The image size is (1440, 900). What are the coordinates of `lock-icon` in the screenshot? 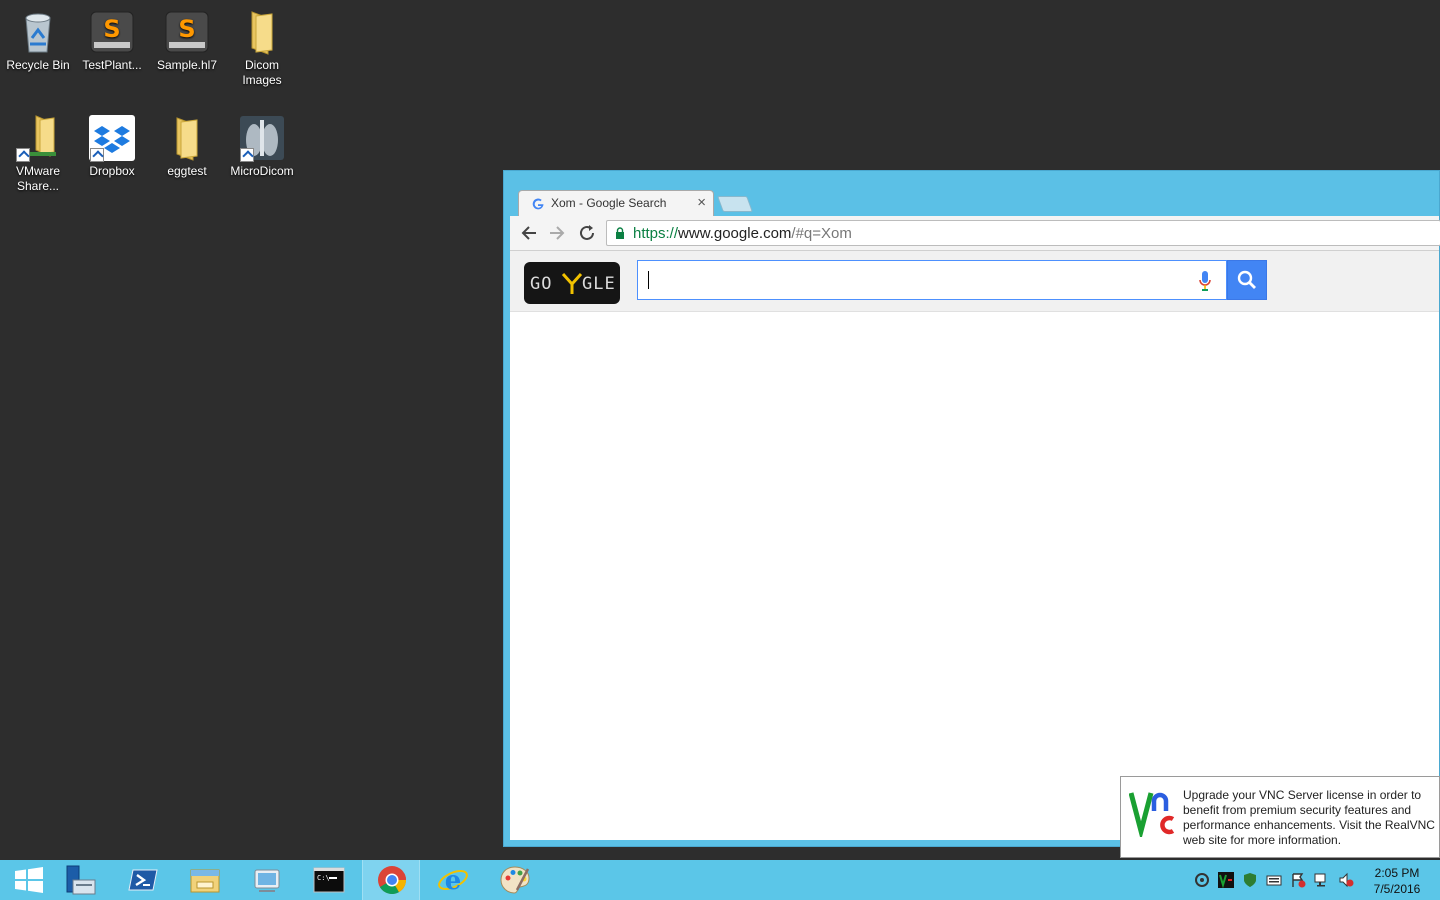 It's located at (620, 233).